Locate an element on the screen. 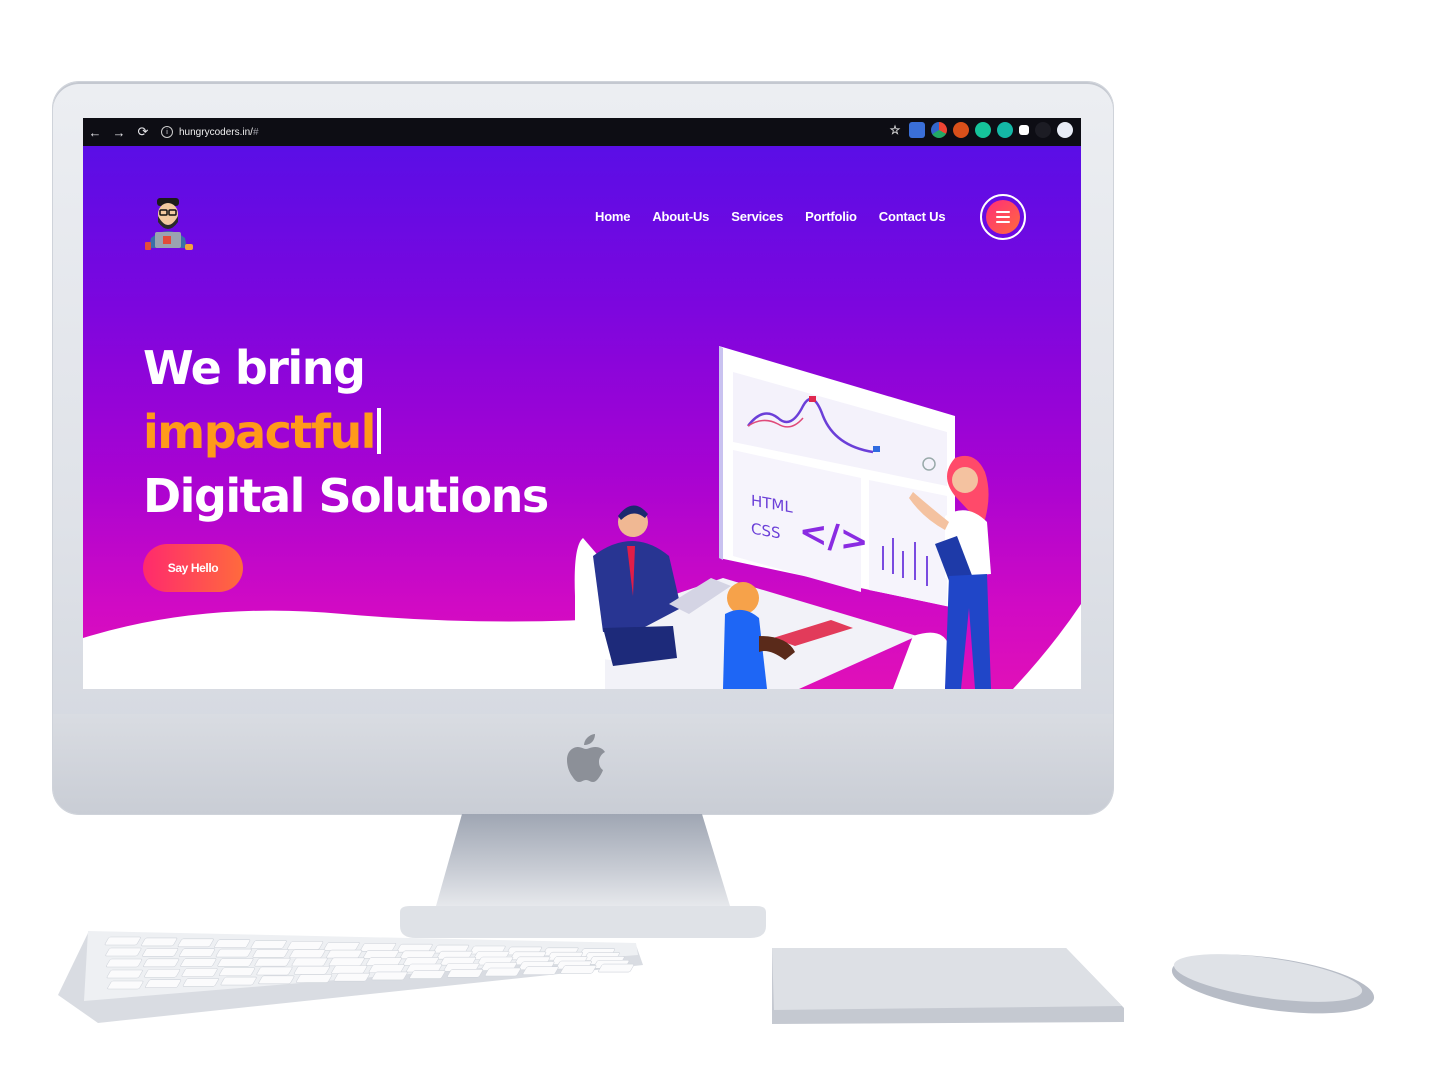  hero-illustration: HTML CSS </> is located at coordinates (782, 517).